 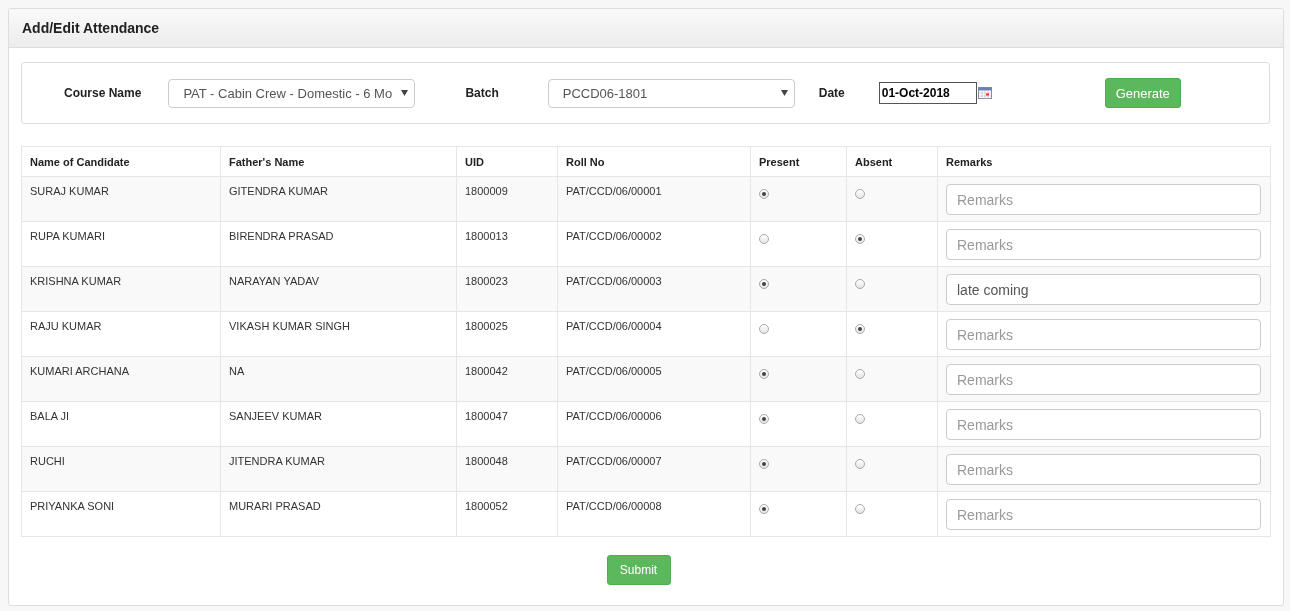 I want to click on date-field: 01-Oct-2018, so click(x=927, y=93).